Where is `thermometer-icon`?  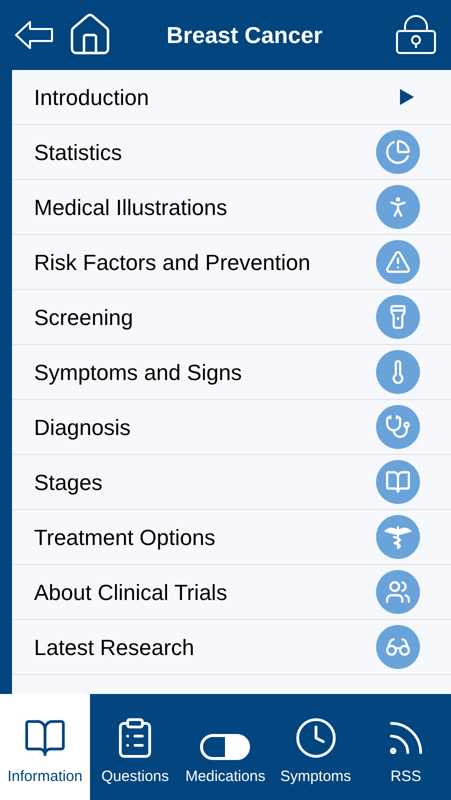
thermometer-icon is located at coordinates (398, 372).